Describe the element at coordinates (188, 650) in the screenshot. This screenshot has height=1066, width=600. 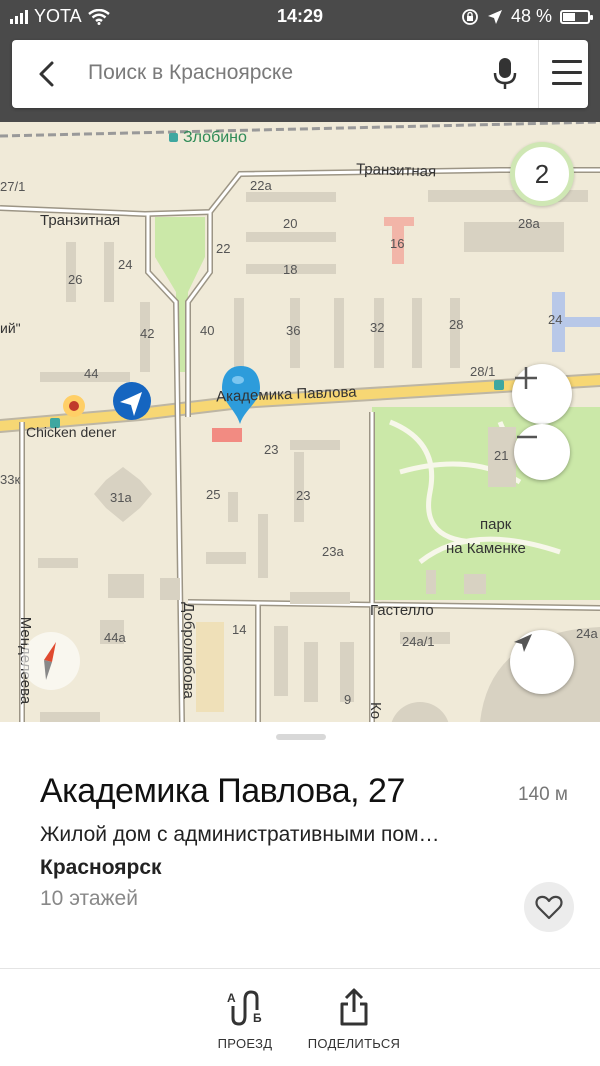
I see `street-label-dobrolyubova: Добролюбова` at that location.